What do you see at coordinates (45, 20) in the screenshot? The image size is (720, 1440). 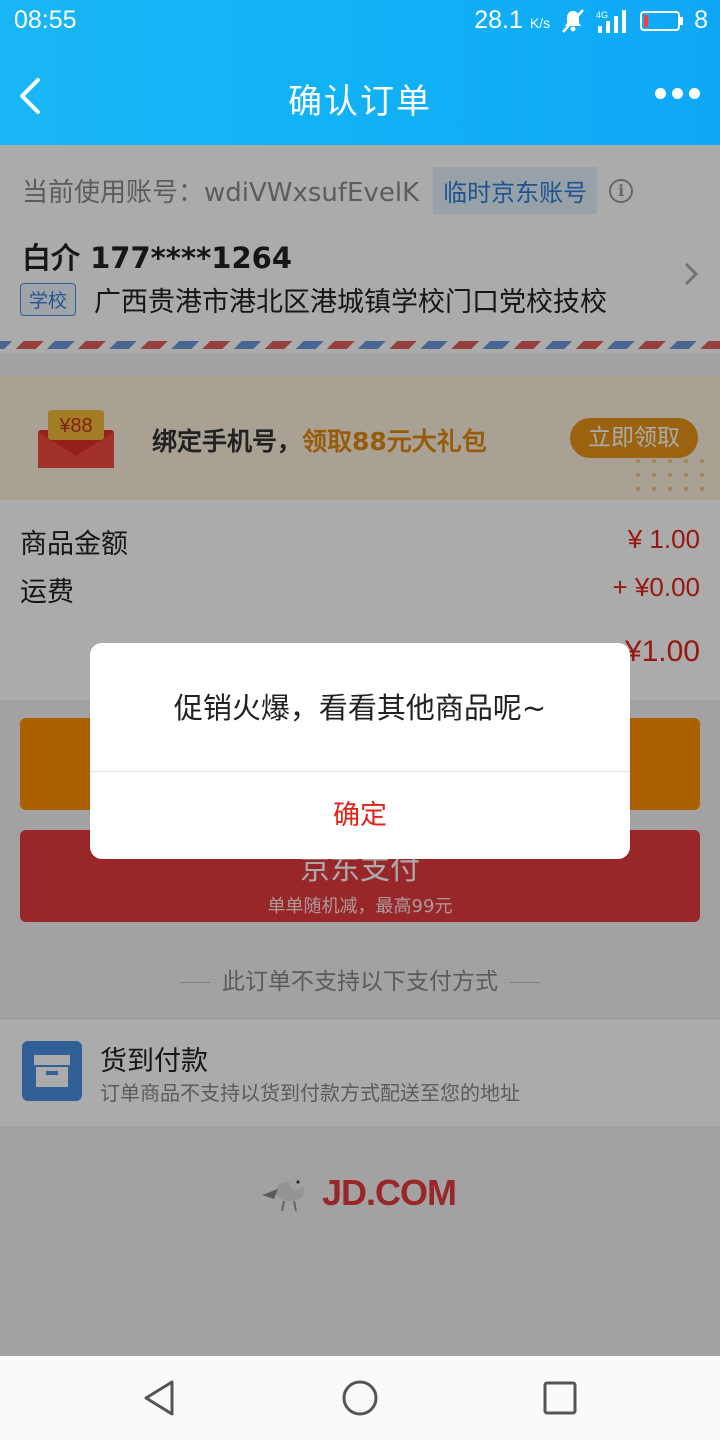 I see `status-time: 08:55` at bounding box center [45, 20].